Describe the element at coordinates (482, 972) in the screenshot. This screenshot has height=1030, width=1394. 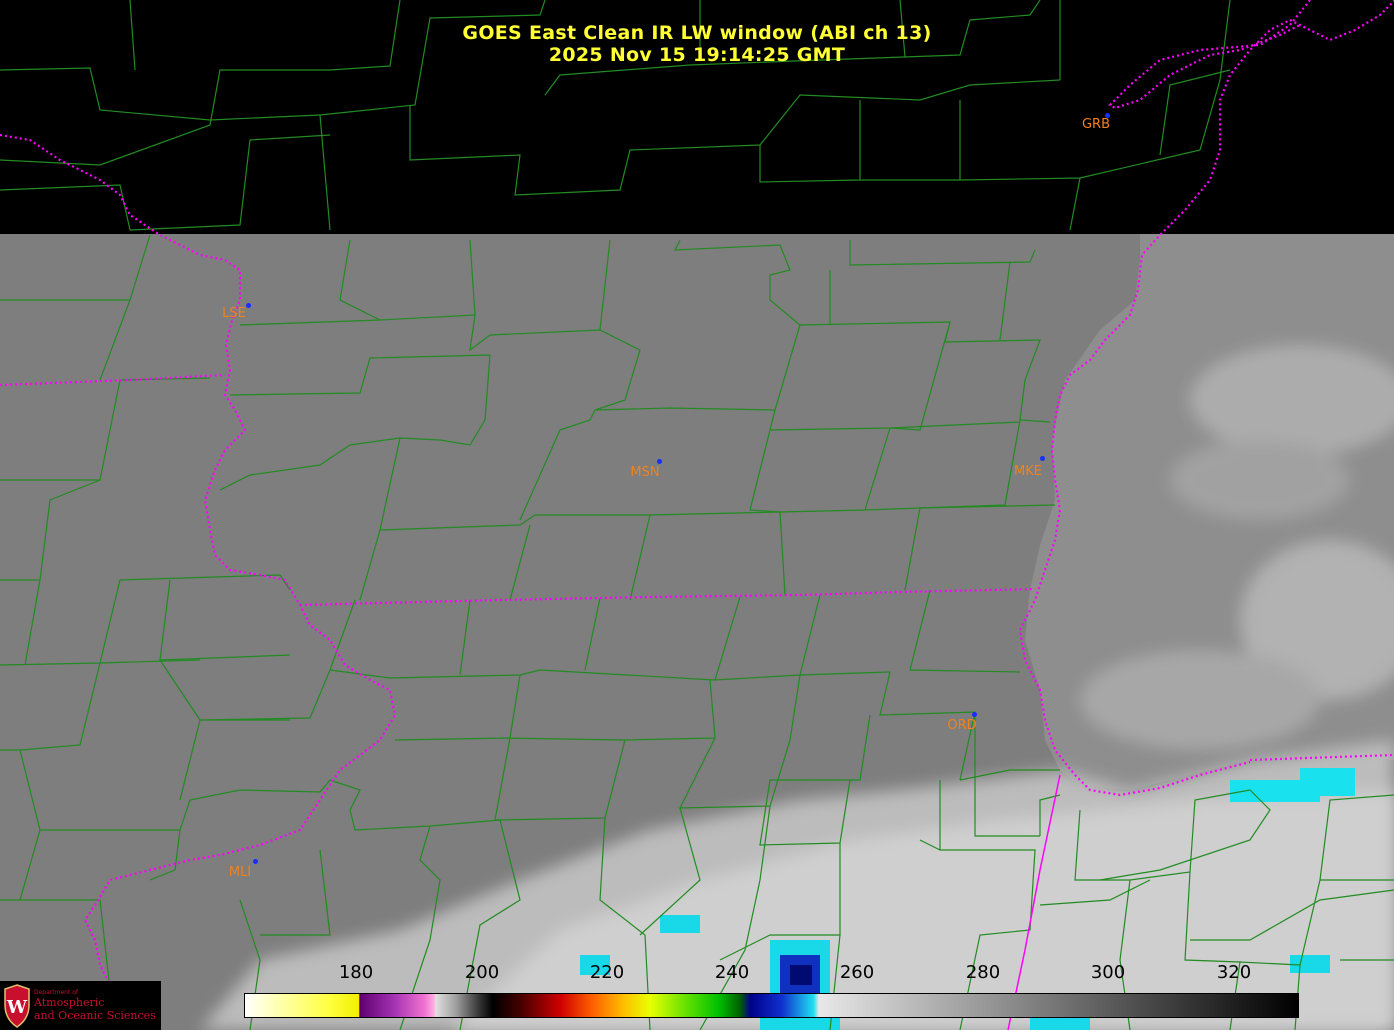
I see `colorbar-tick-200: 200` at that location.